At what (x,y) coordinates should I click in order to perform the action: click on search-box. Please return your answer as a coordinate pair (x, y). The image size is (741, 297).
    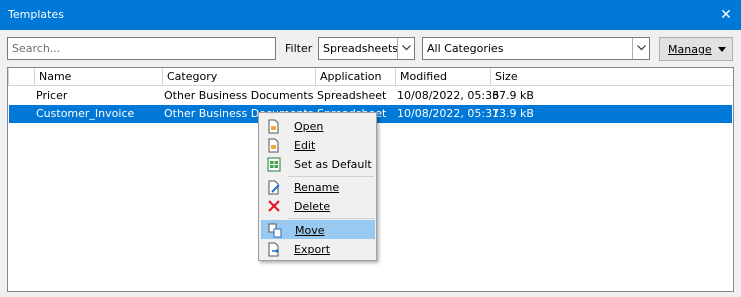
    Looking at the image, I should click on (141, 48).